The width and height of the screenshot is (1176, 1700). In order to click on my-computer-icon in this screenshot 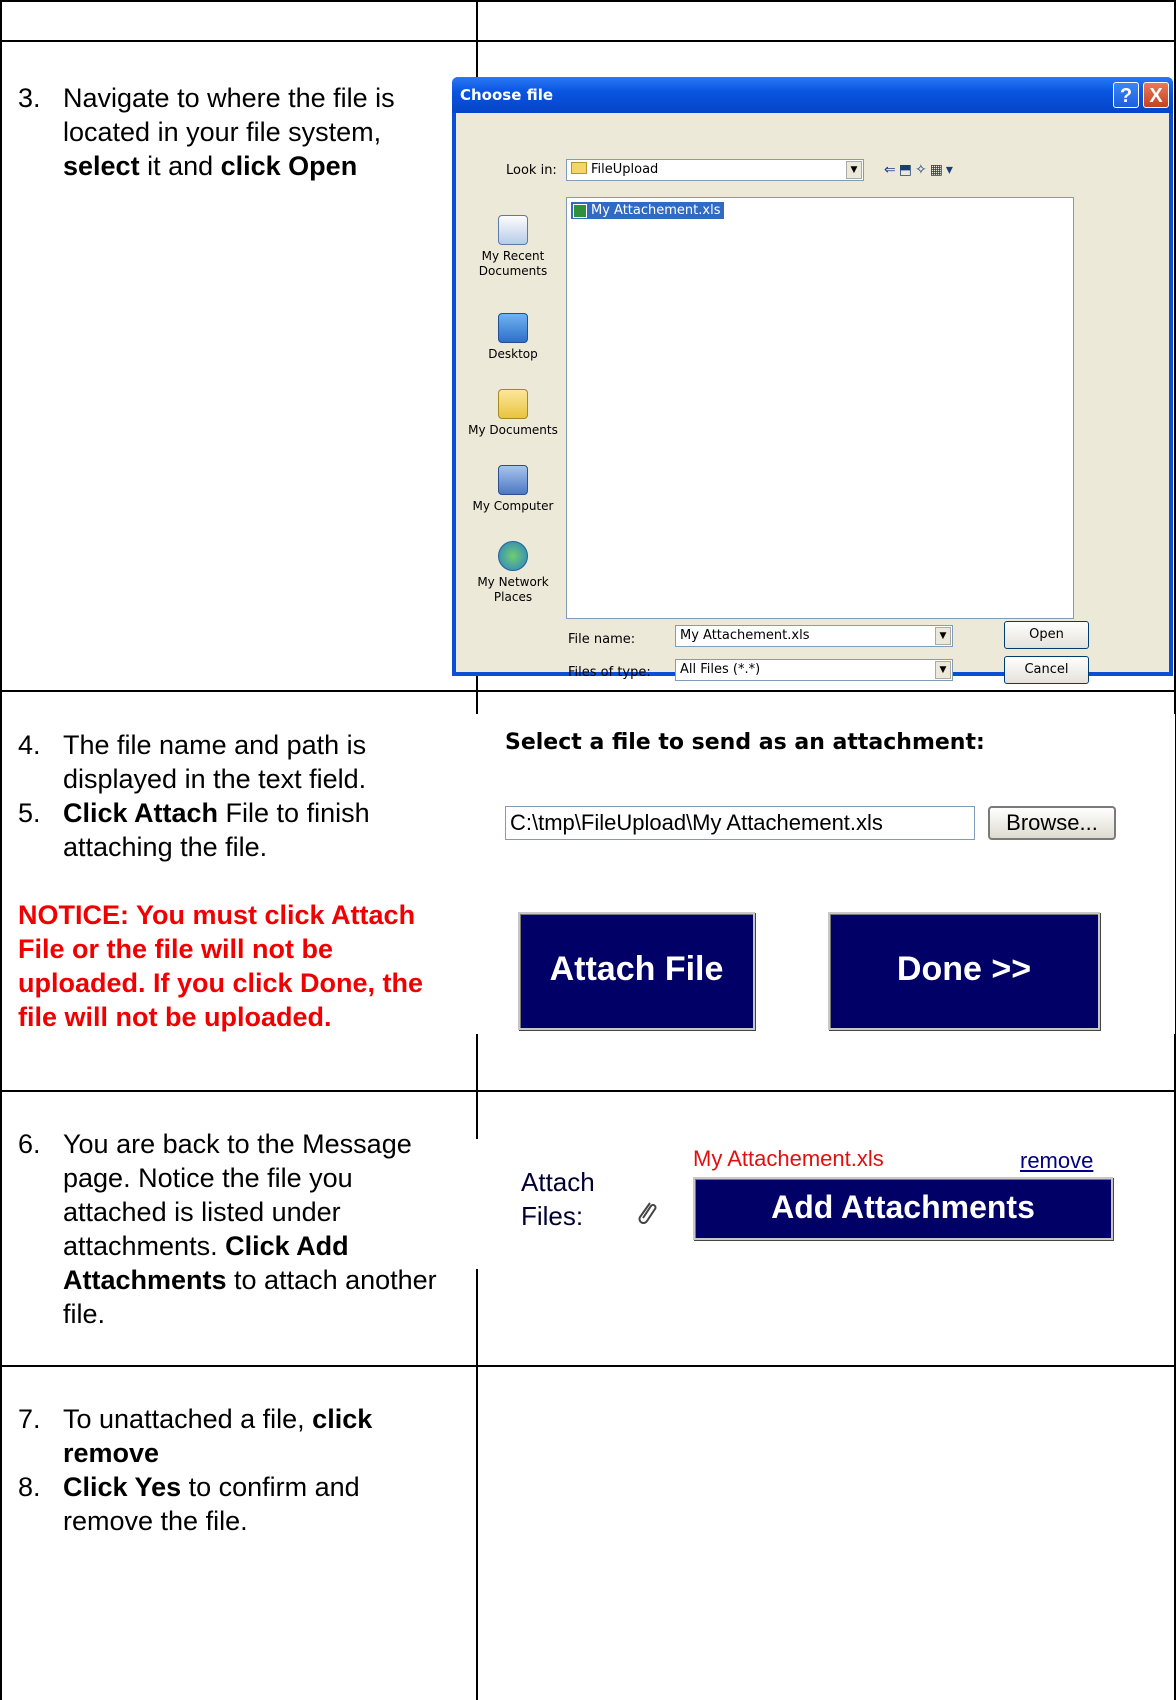, I will do `click(513, 480)`.